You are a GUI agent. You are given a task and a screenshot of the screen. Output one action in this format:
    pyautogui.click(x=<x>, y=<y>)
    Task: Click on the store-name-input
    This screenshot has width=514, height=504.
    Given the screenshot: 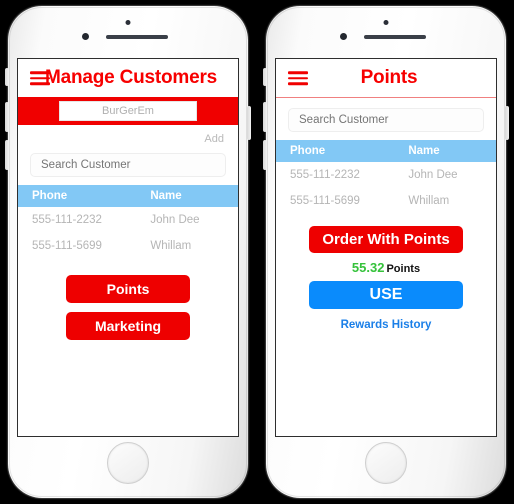 What is the action you would take?
    pyautogui.click(x=128, y=111)
    